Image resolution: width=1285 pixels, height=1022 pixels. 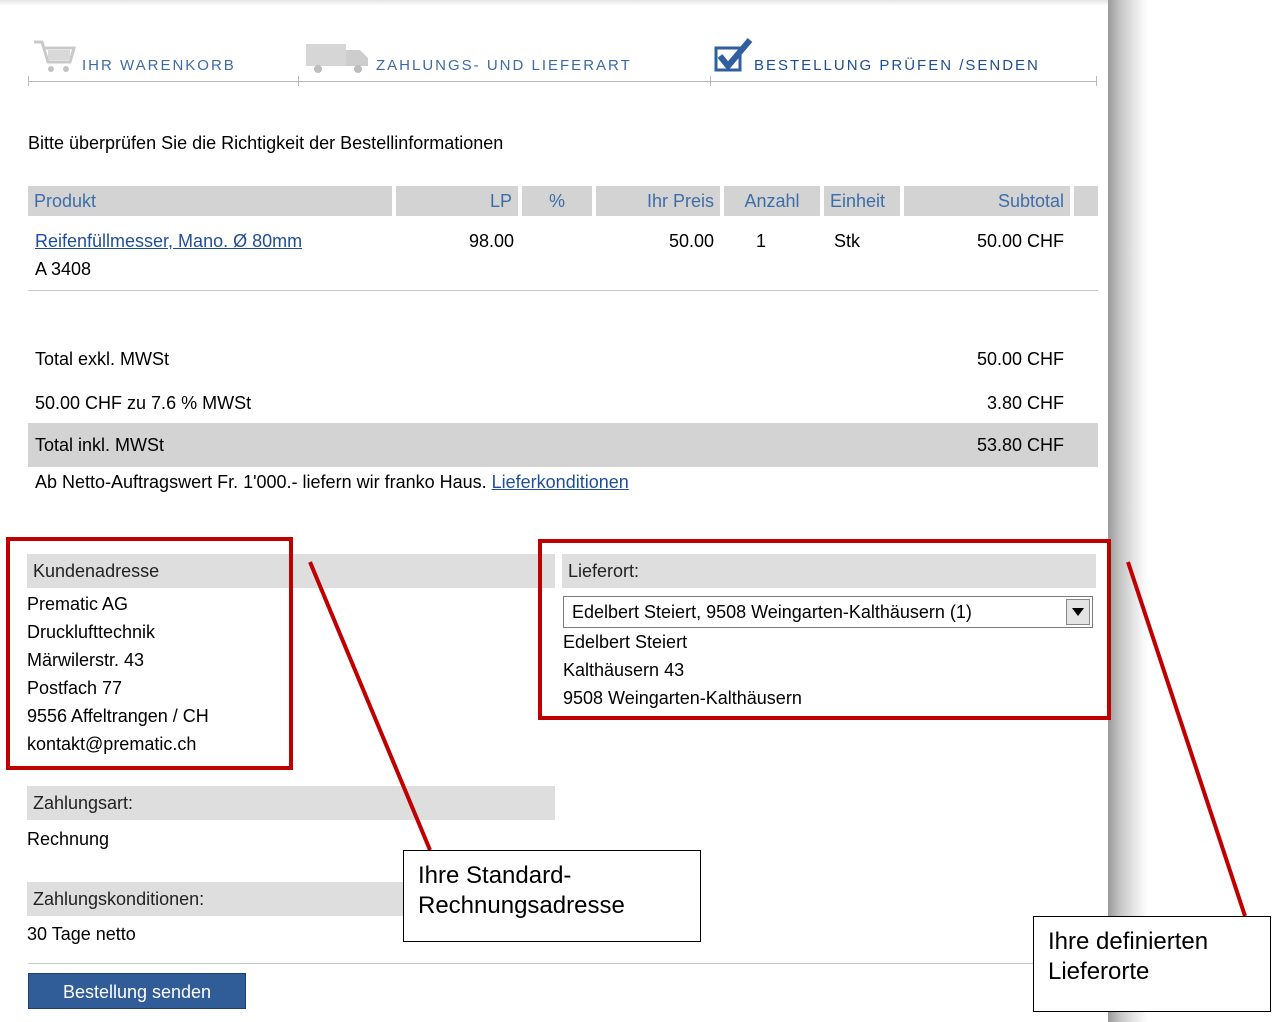 I want to click on delivery-locations-callout: Ihre definierten Lieferorte, so click(x=1152, y=964).